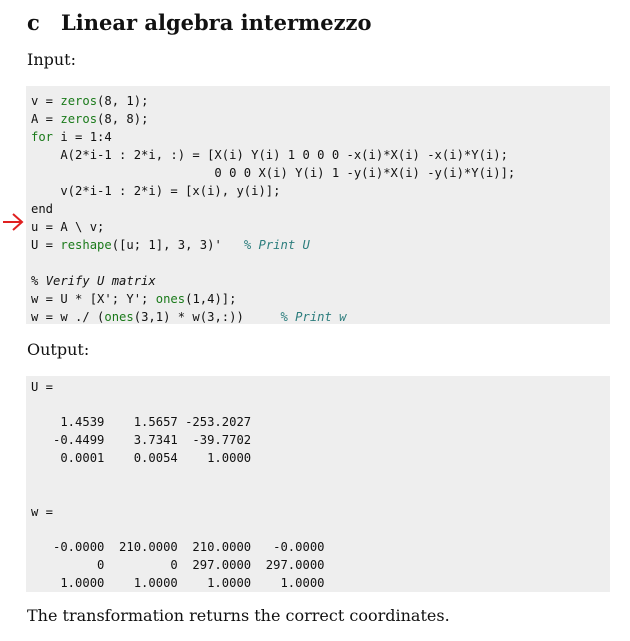  Describe the element at coordinates (71, 137) in the screenshot. I see `code-line-3: for i = 1:4` at that location.